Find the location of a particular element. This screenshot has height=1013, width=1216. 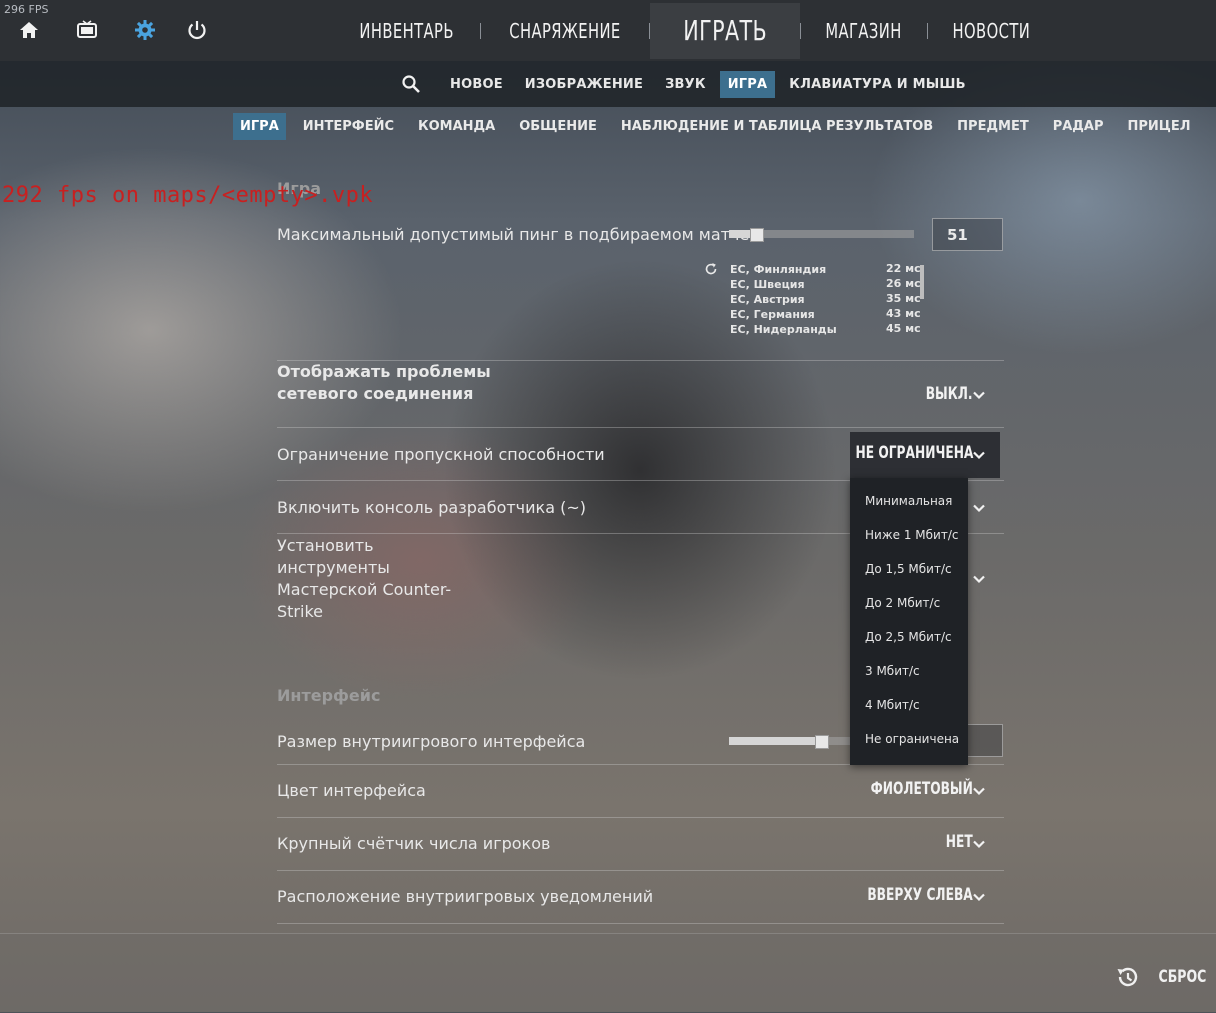

nav-play: ИГРАТЬ is located at coordinates (725, 30).